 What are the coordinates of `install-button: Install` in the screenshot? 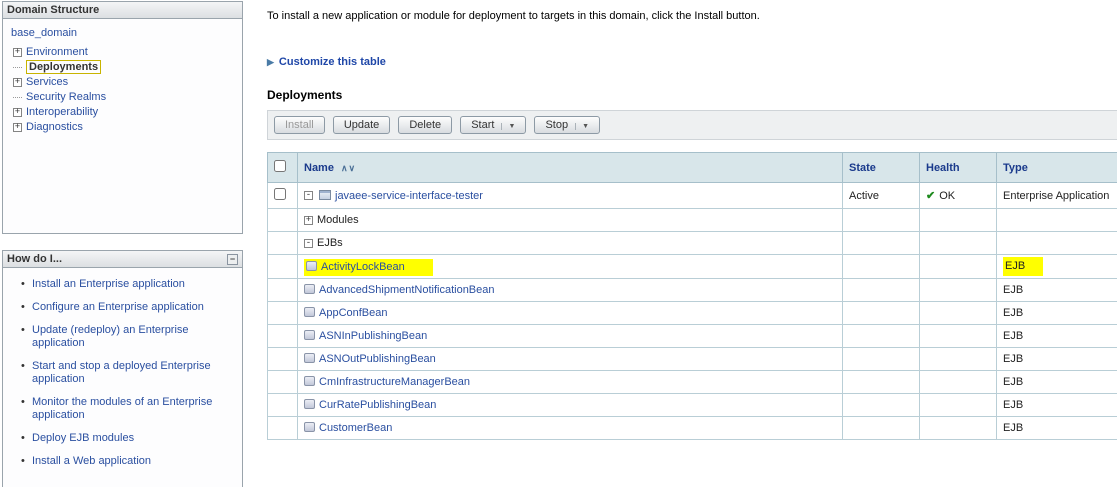 It's located at (299, 125).